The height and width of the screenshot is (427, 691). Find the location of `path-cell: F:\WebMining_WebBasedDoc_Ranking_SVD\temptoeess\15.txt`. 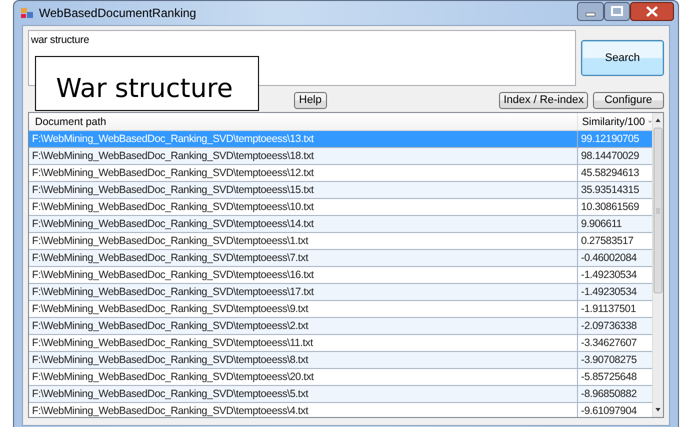

path-cell: F:\WebMining_WebBasedDoc_Ranking_SVD\temptoeess\15.txt is located at coordinates (303, 190).